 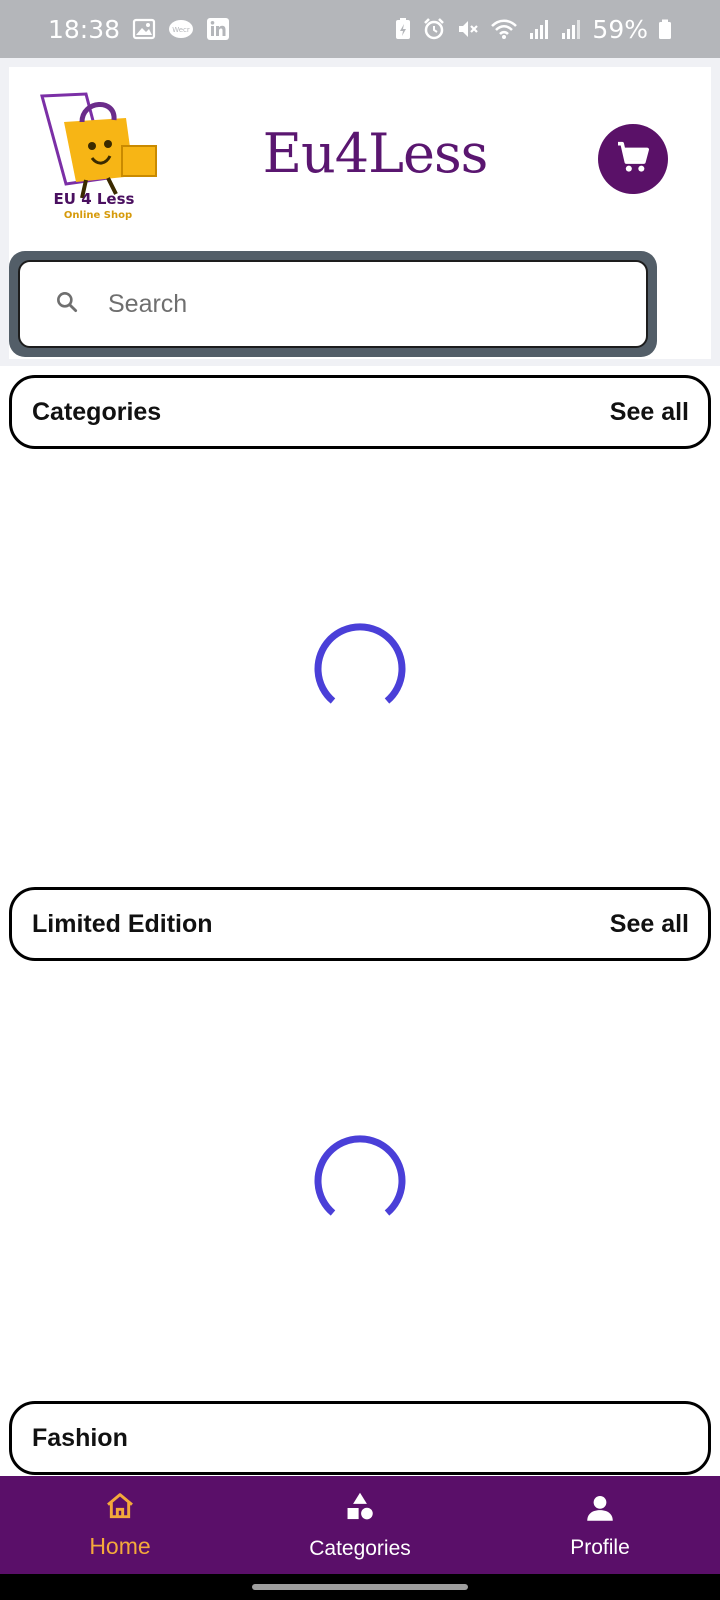 I want to click on battery-icon, so click(x=665, y=29).